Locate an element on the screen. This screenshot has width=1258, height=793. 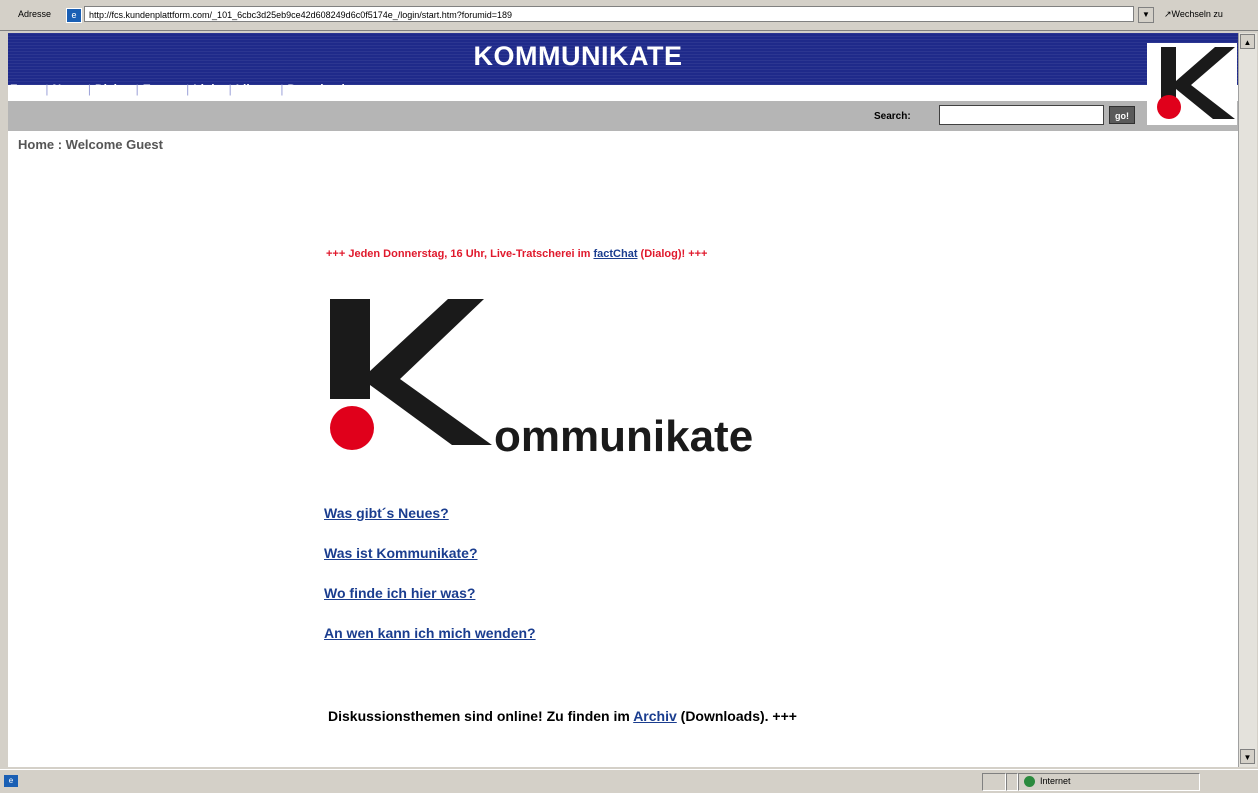
go-to-button: ↗Wechseln zu is located at coordinates (1193, 14).